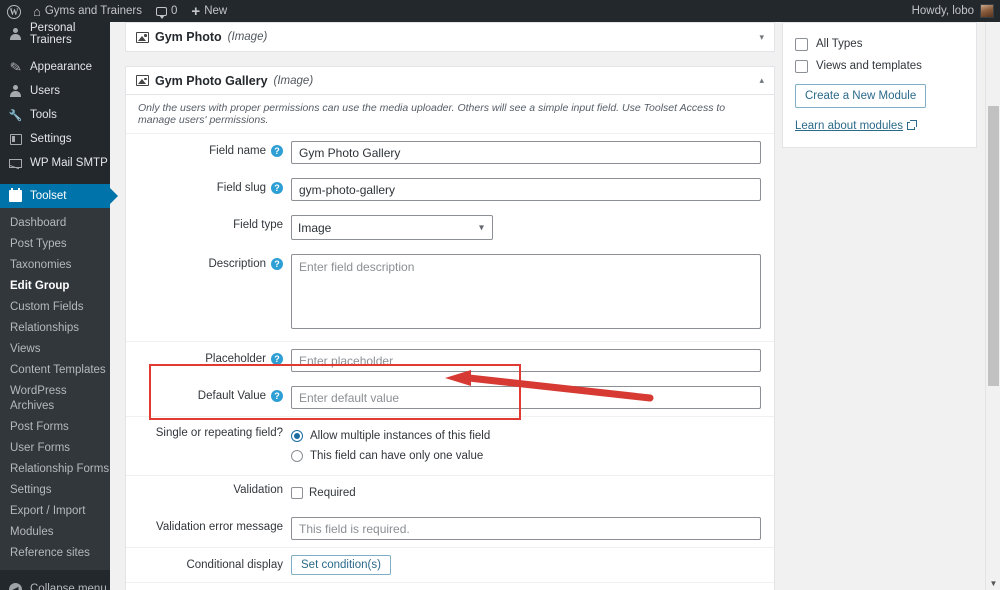  I want to click on checkbox-all-types: All Types, so click(879, 44).